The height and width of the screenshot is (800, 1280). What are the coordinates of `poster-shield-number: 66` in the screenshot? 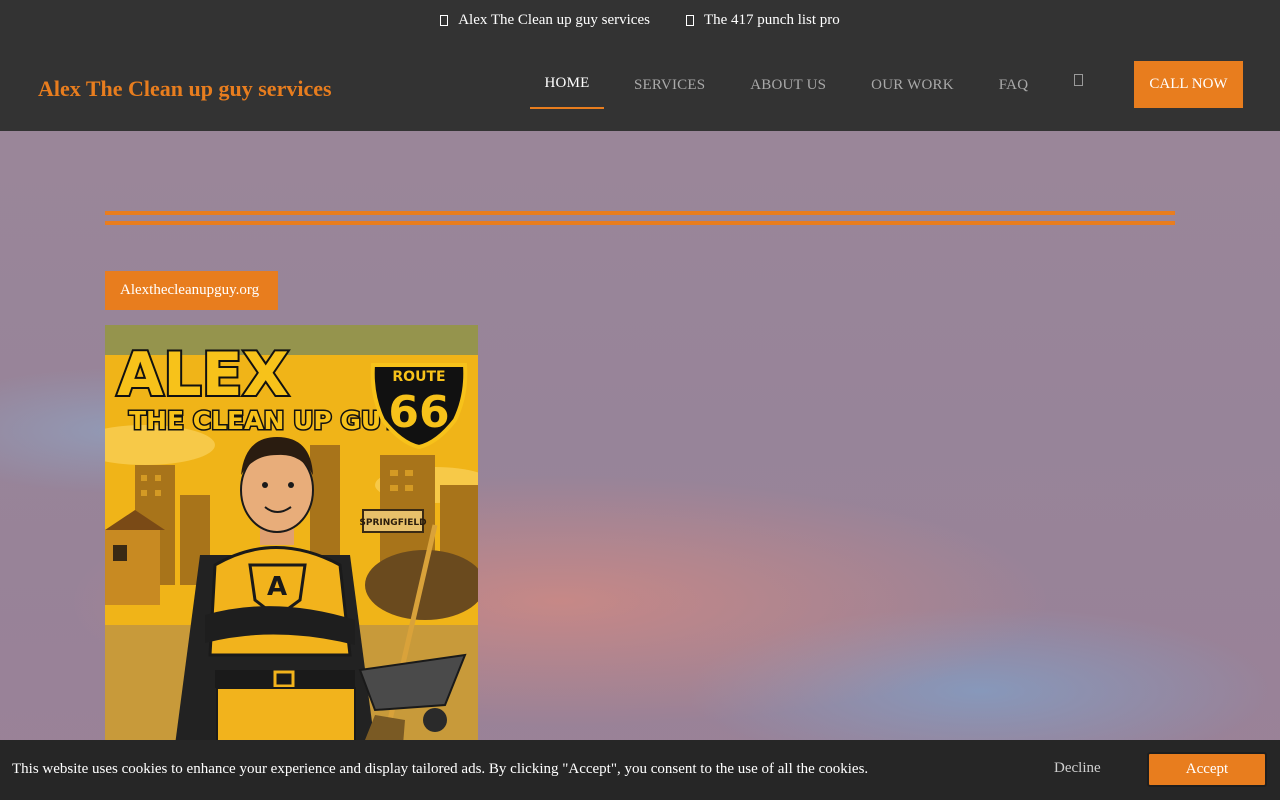 It's located at (418, 412).